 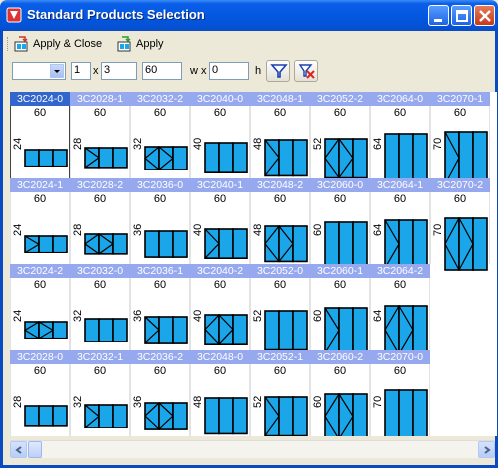 I want to click on product-code: 3C2048-0, so click(x=220, y=357).